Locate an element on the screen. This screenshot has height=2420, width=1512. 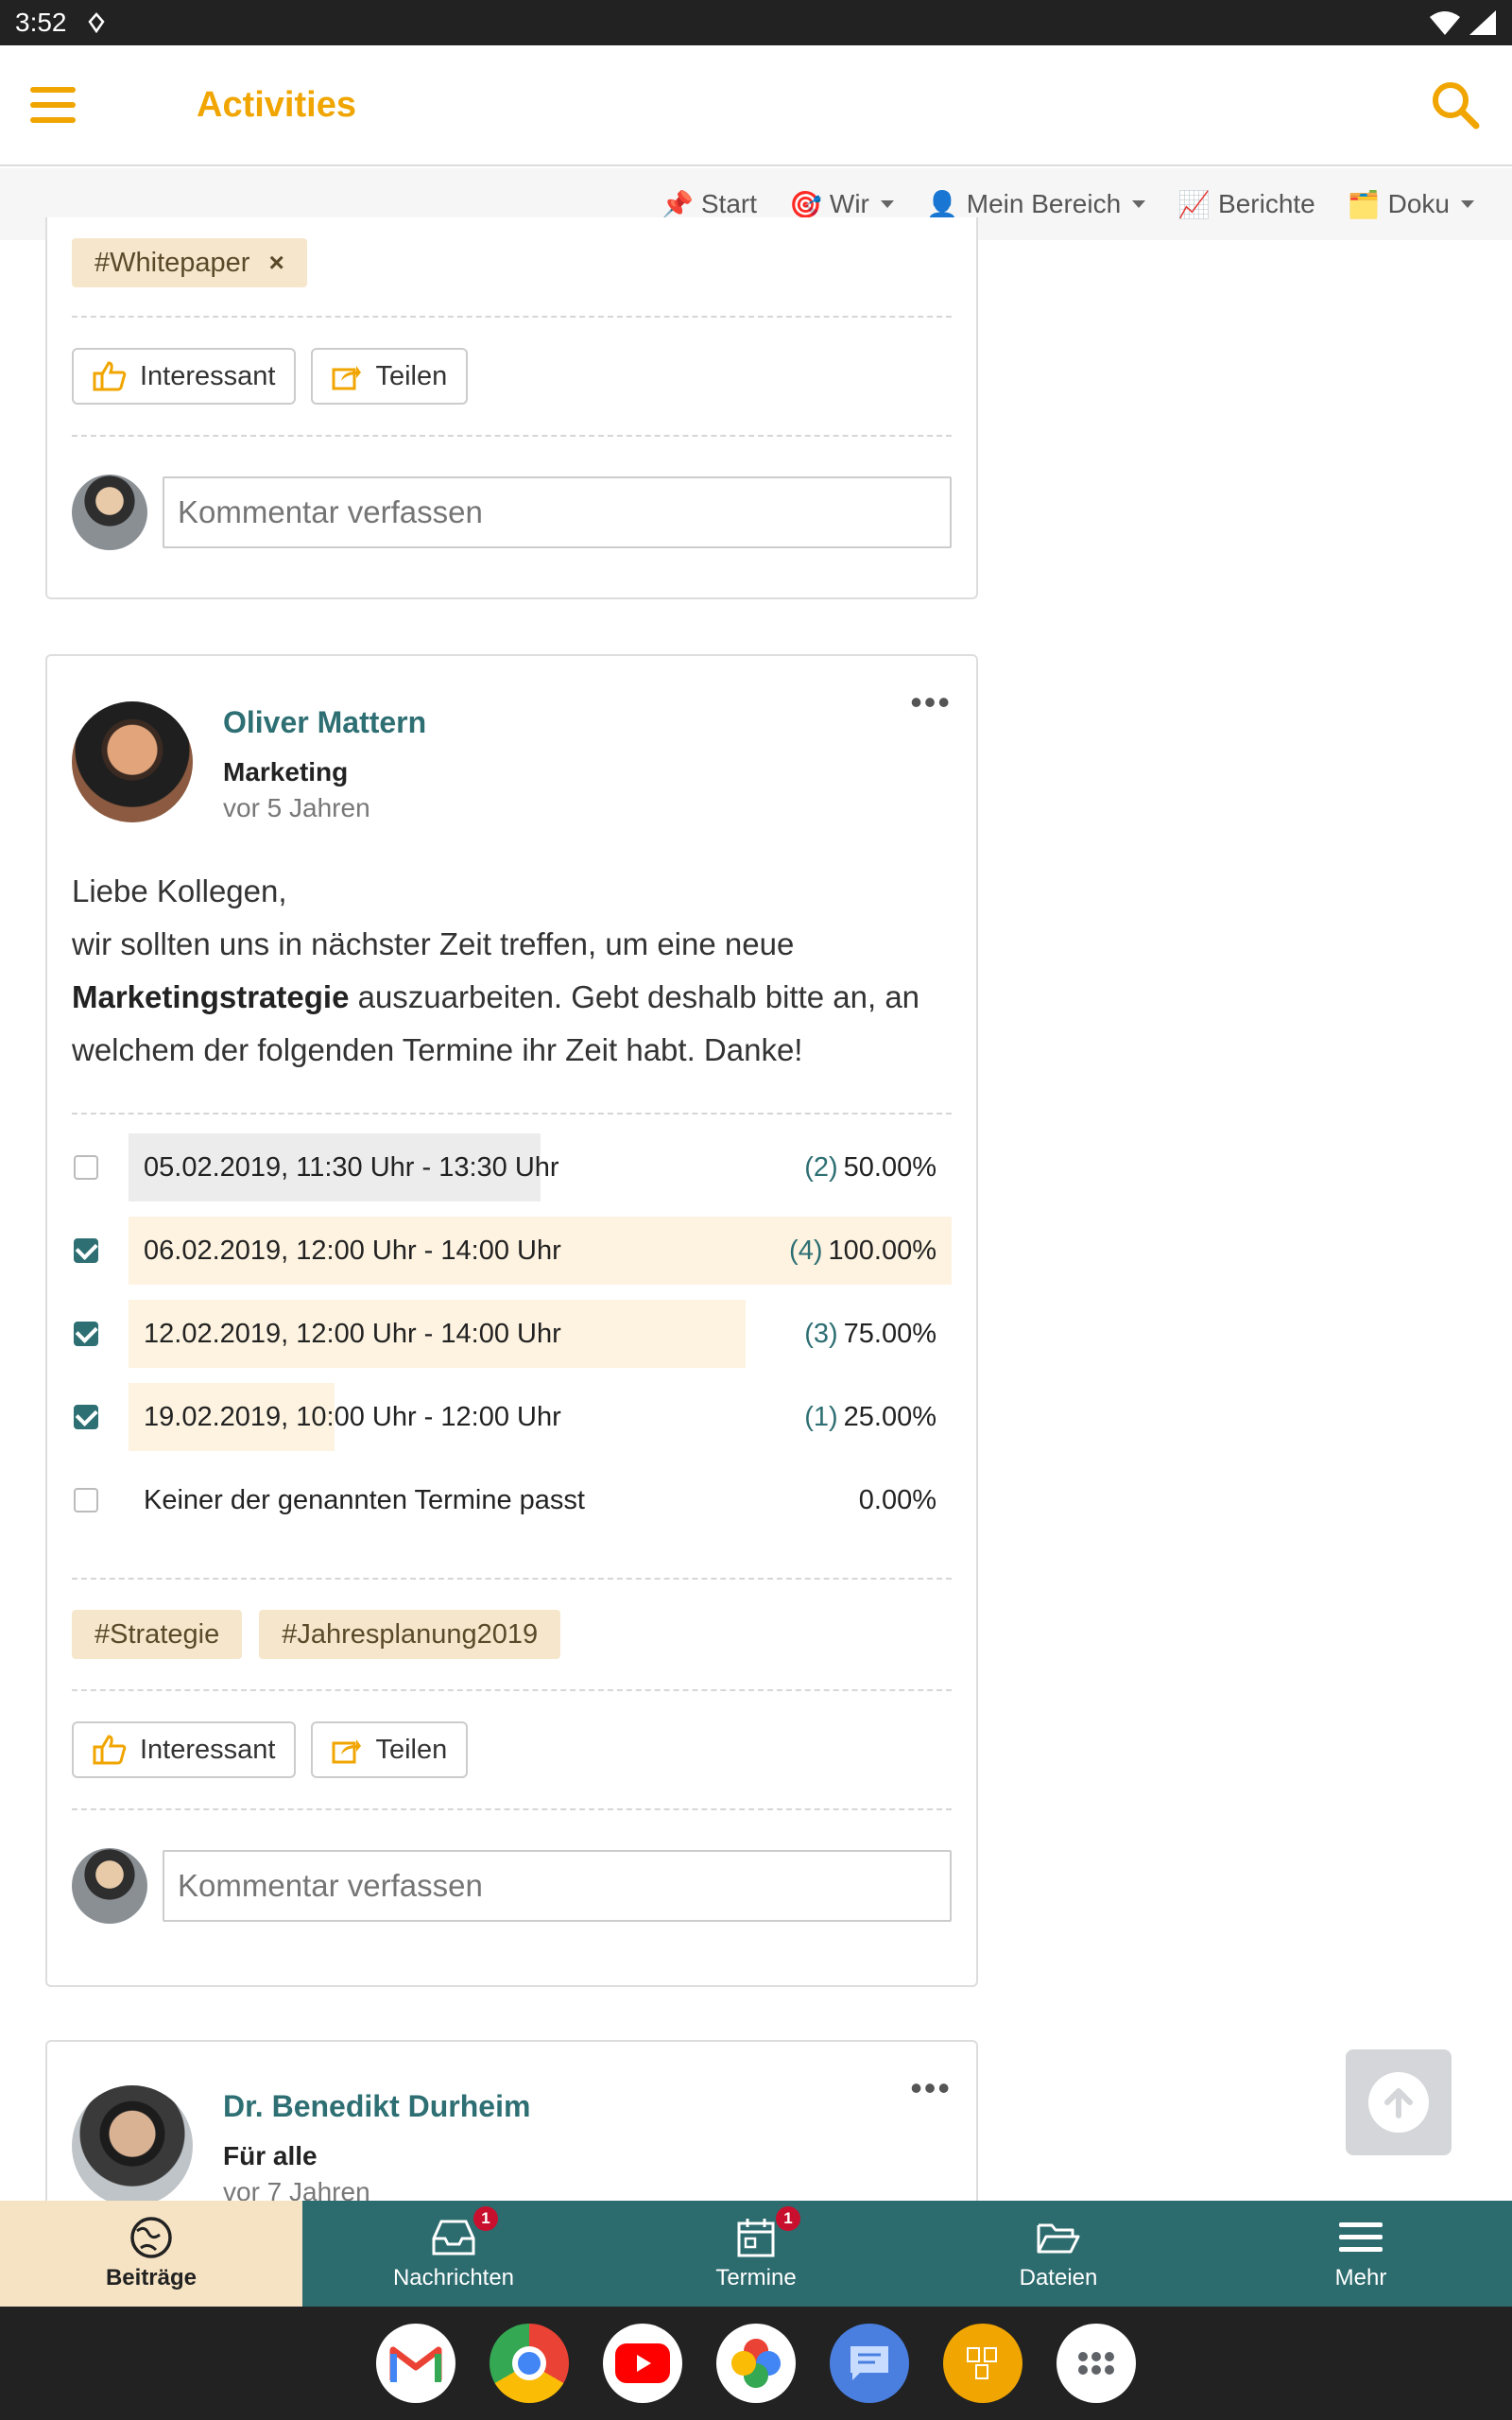
tag: #Strategie is located at coordinates (157, 1634).